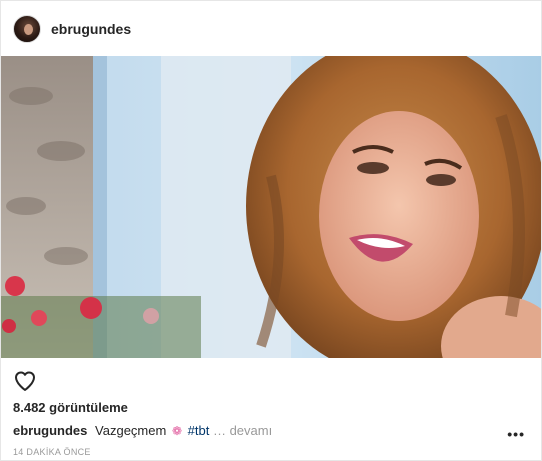 The image size is (542, 461). What do you see at coordinates (50, 430) in the screenshot?
I see `caption-username: ebrugundes` at bounding box center [50, 430].